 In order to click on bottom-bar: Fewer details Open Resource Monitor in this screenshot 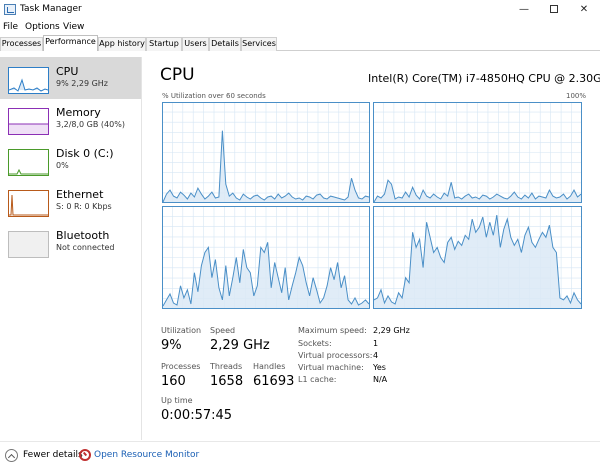, I will do `click(300, 456)`.